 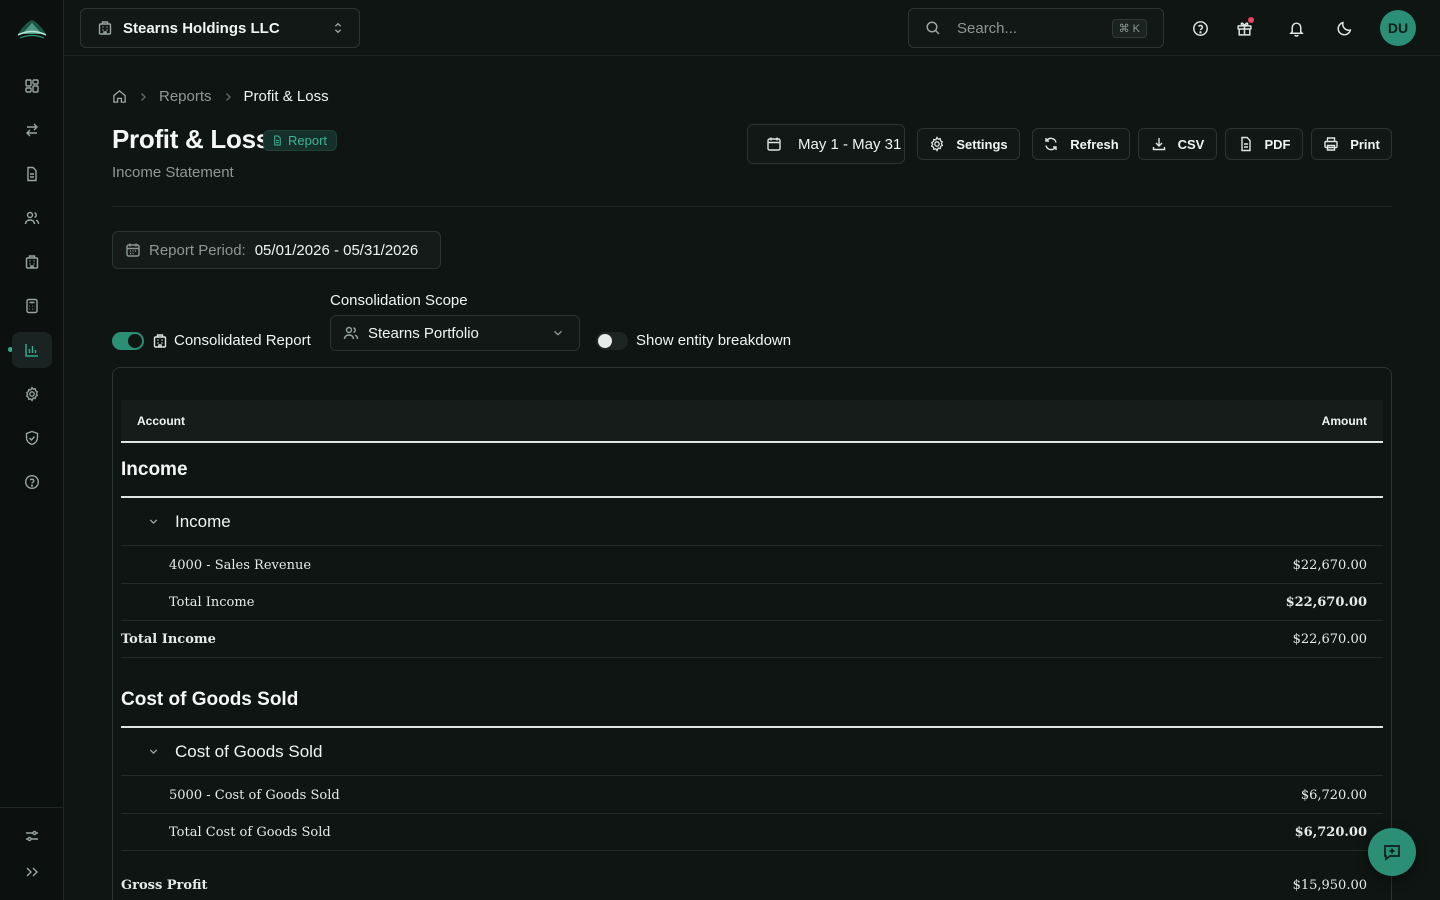 What do you see at coordinates (752, 565) in the screenshot?
I see `table-row: 4000 - Sales Revenue $22,670.00` at bounding box center [752, 565].